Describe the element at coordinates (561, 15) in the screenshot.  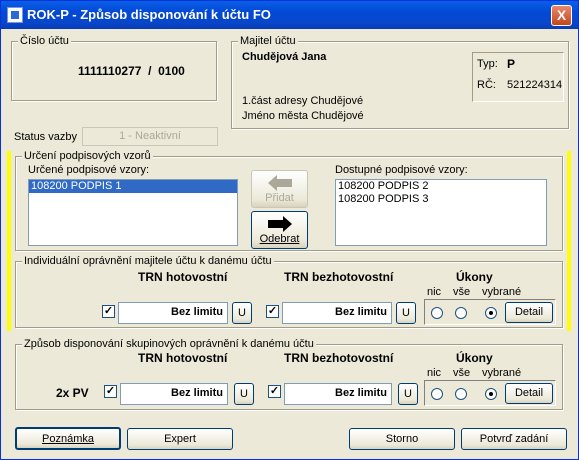
I see `close-button: X` at that location.